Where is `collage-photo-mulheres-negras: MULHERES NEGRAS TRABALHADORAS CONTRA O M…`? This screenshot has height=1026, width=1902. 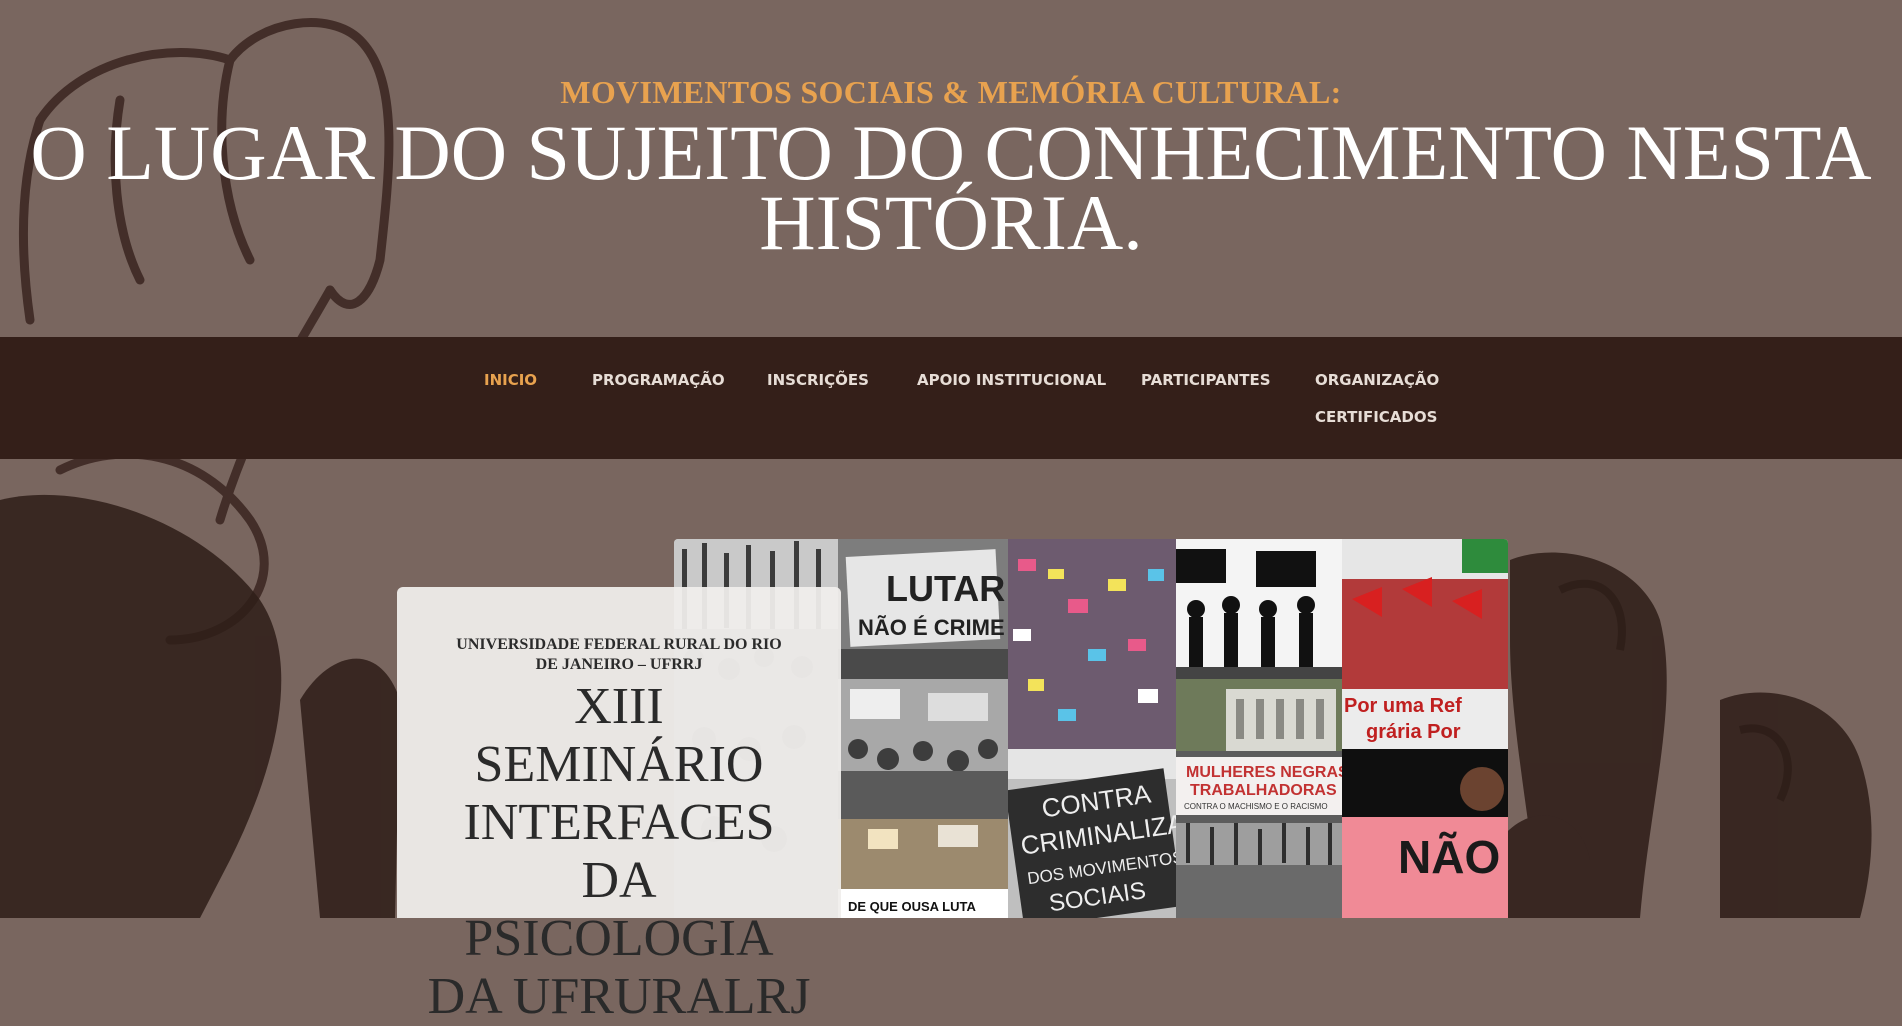 collage-photo-mulheres-negras: MULHERES NEGRAS TRABALHADORAS CONTRA O M… is located at coordinates (1259, 787).